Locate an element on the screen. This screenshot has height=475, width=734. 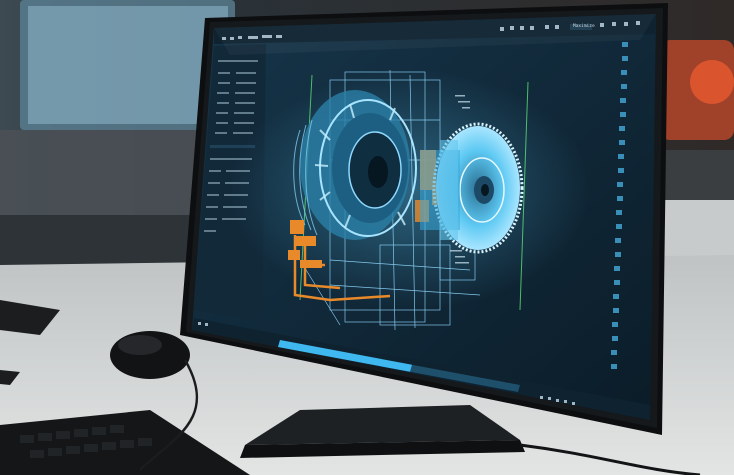
engine-connector is located at coordinates (440, 190).